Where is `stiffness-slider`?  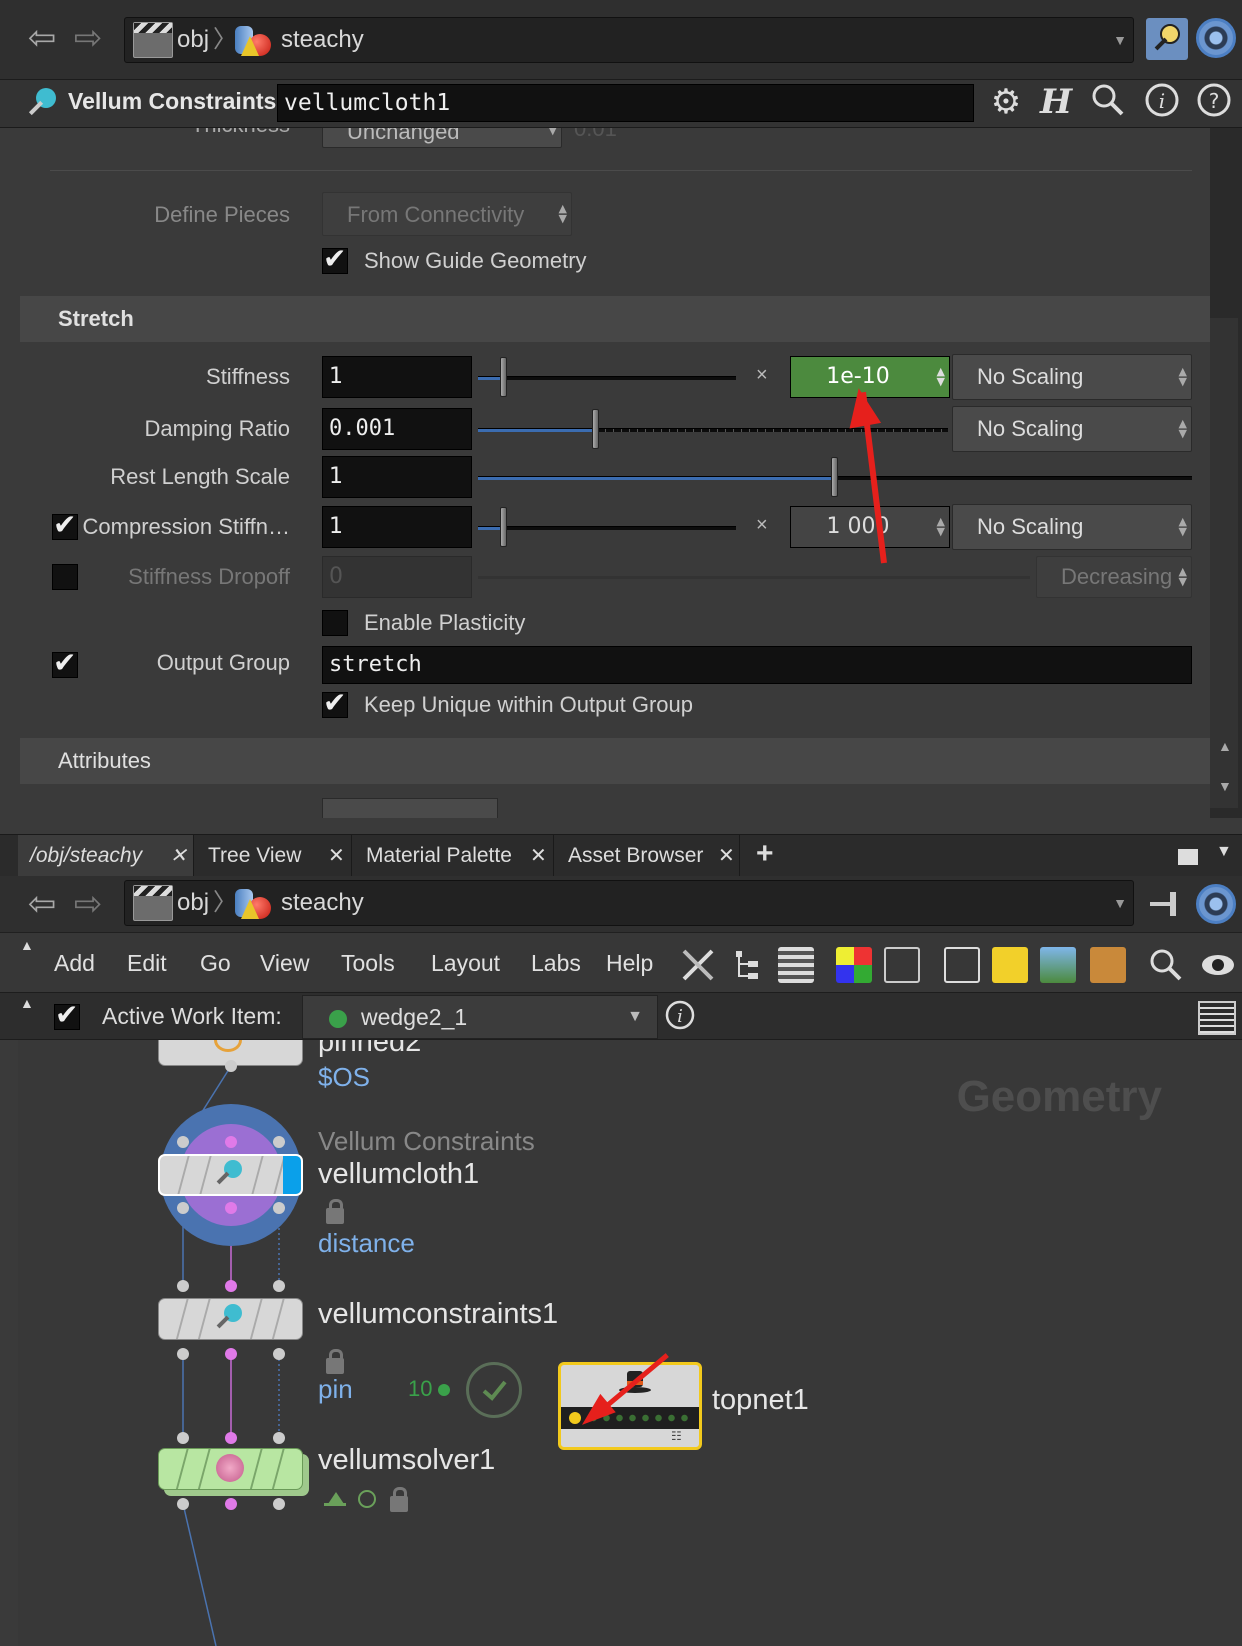 stiffness-slider is located at coordinates (607, 377).